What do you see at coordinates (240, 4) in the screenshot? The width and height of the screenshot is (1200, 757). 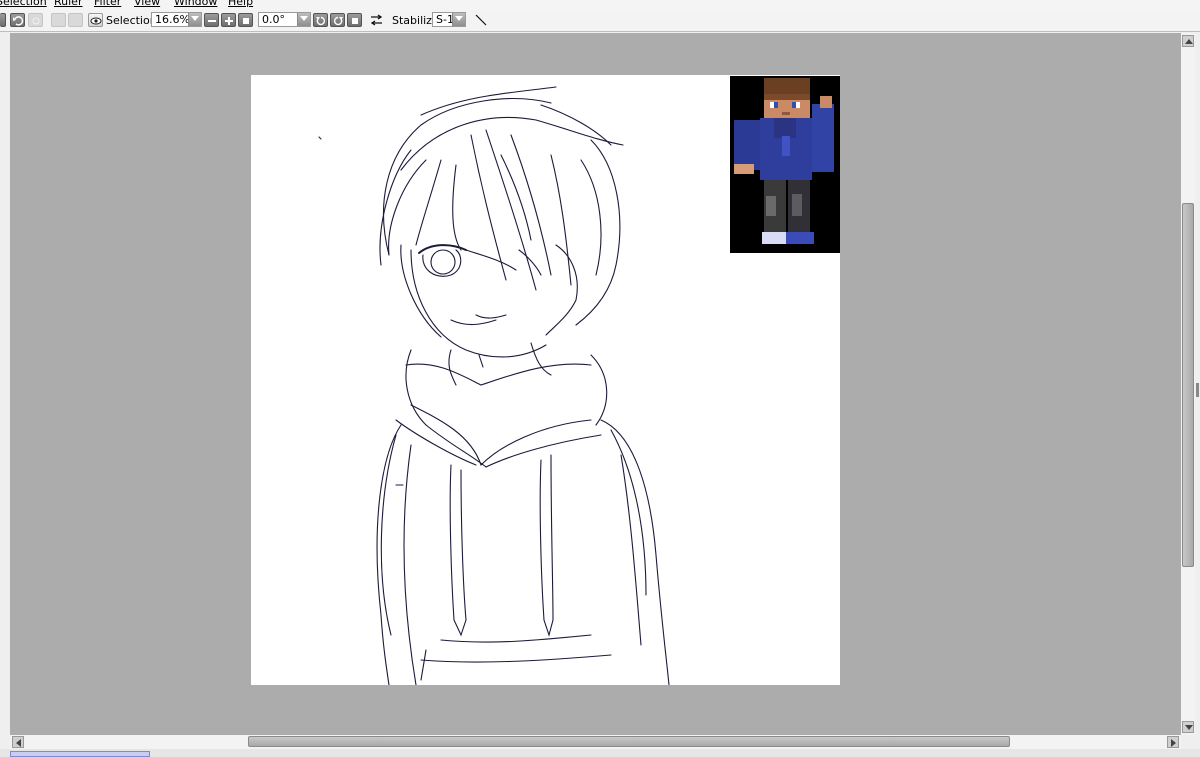 I see `menu-help: Help` at bounding box center [240, 4].